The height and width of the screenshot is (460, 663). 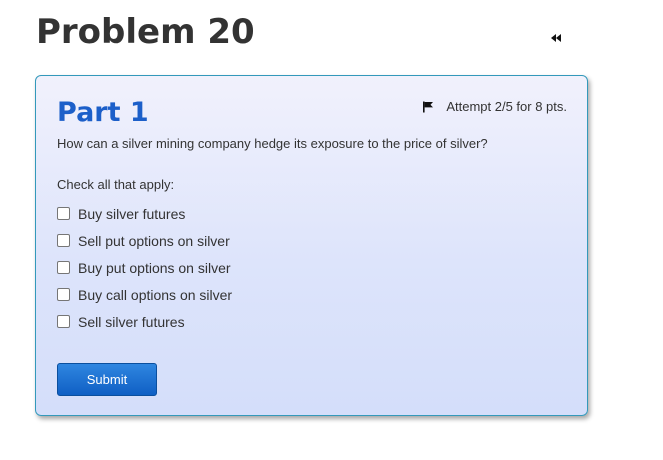 I want to click on problem-title: Problem 20, so click(x=145, y=32).